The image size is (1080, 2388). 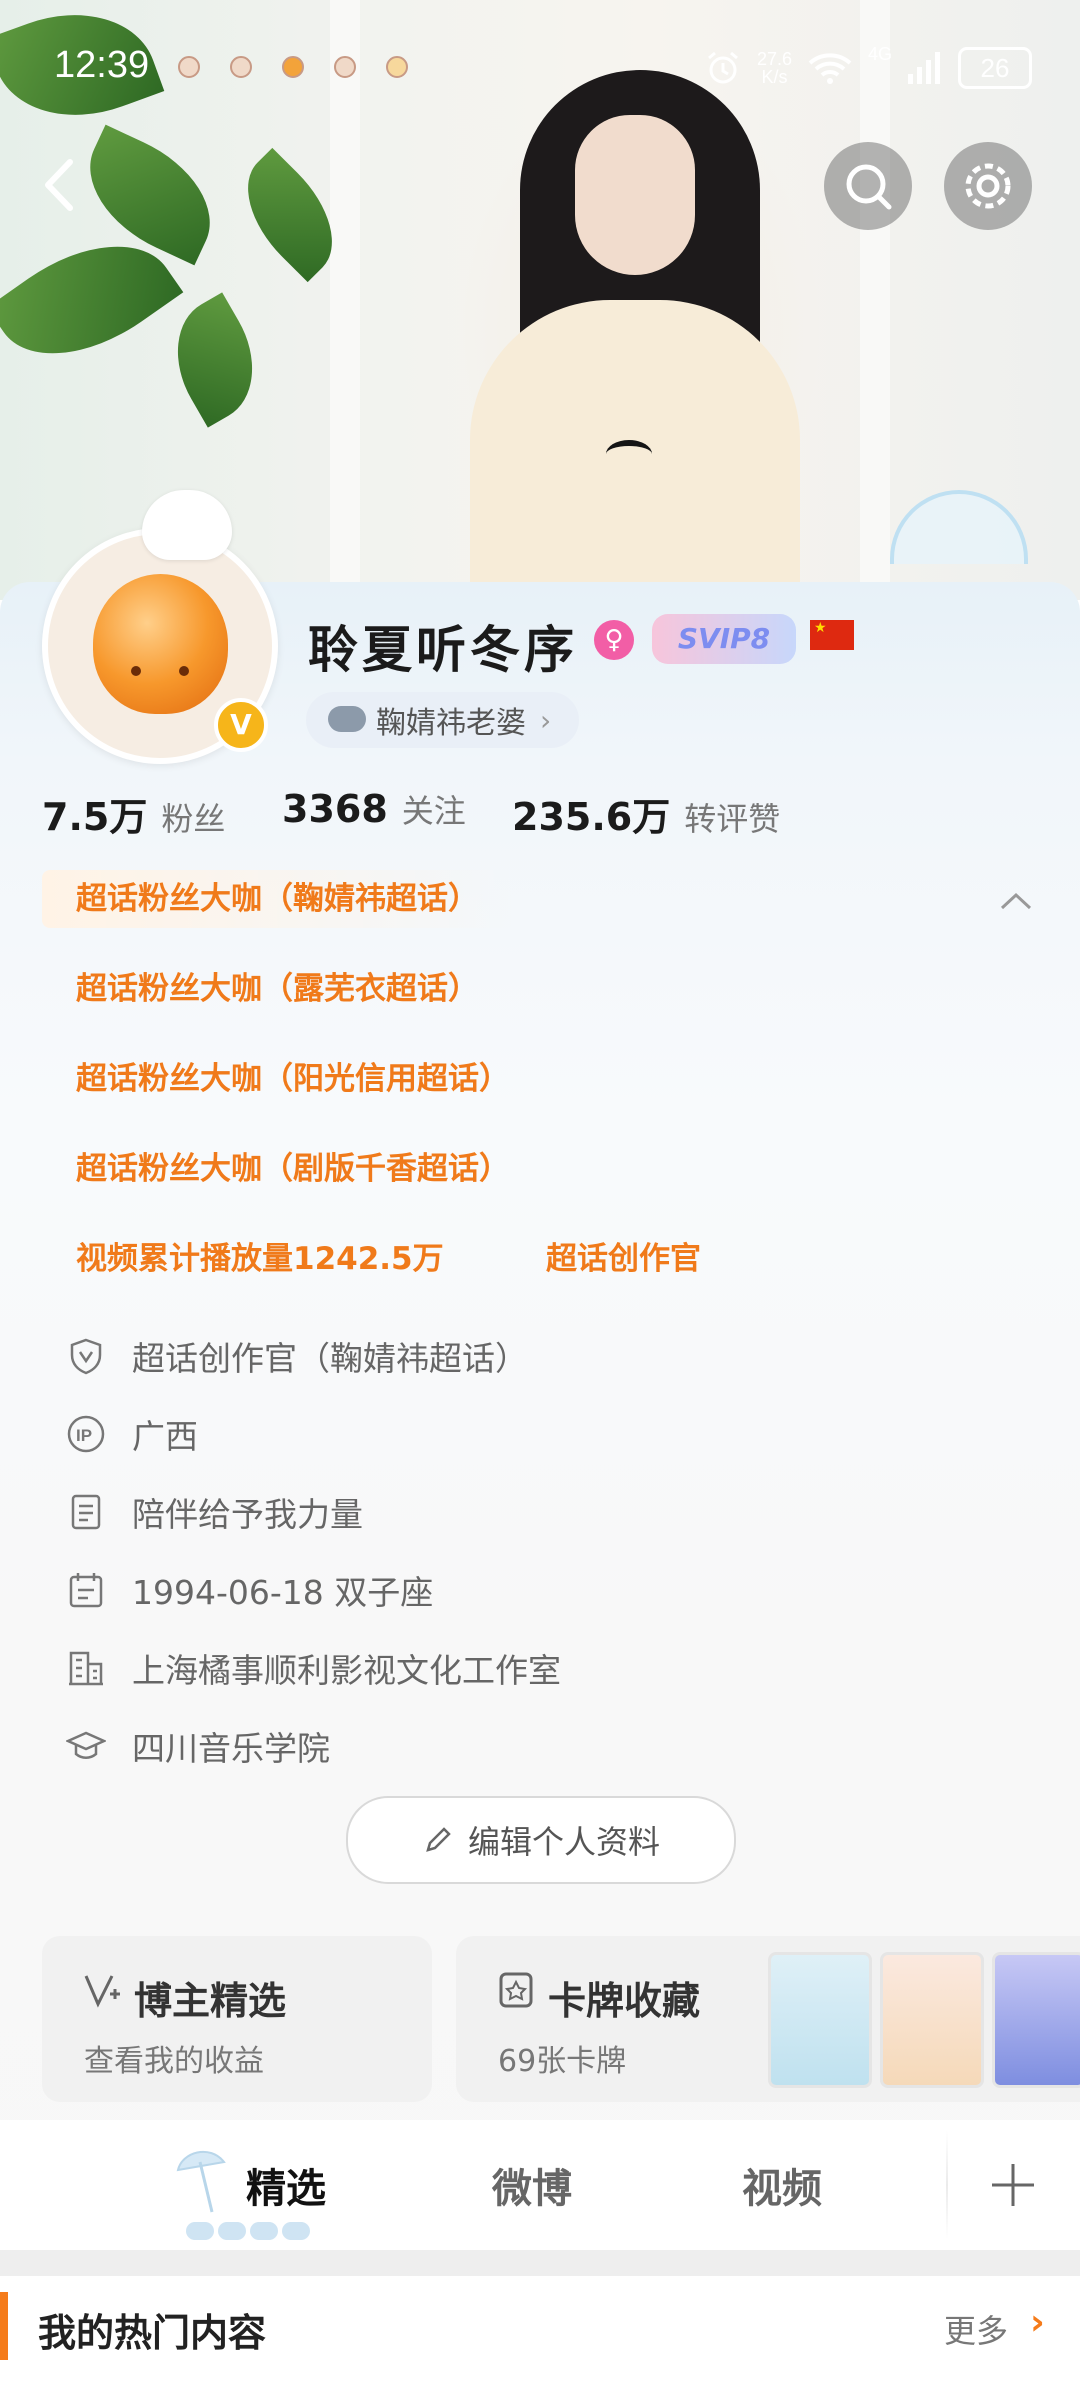 I want to click on honor-tag: 超话粉丝大咖（阳光信用超话）, so click(x=293, y=1079).